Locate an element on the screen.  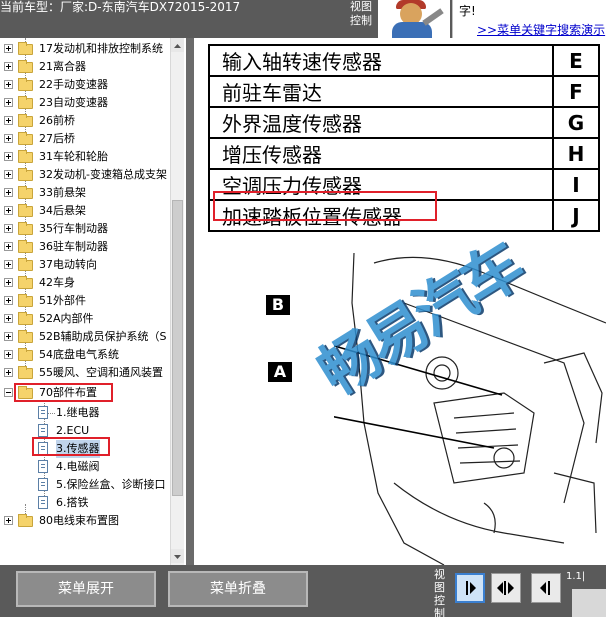
expand-menu-button: 菜单展开 is located at coordinates (86, 589).